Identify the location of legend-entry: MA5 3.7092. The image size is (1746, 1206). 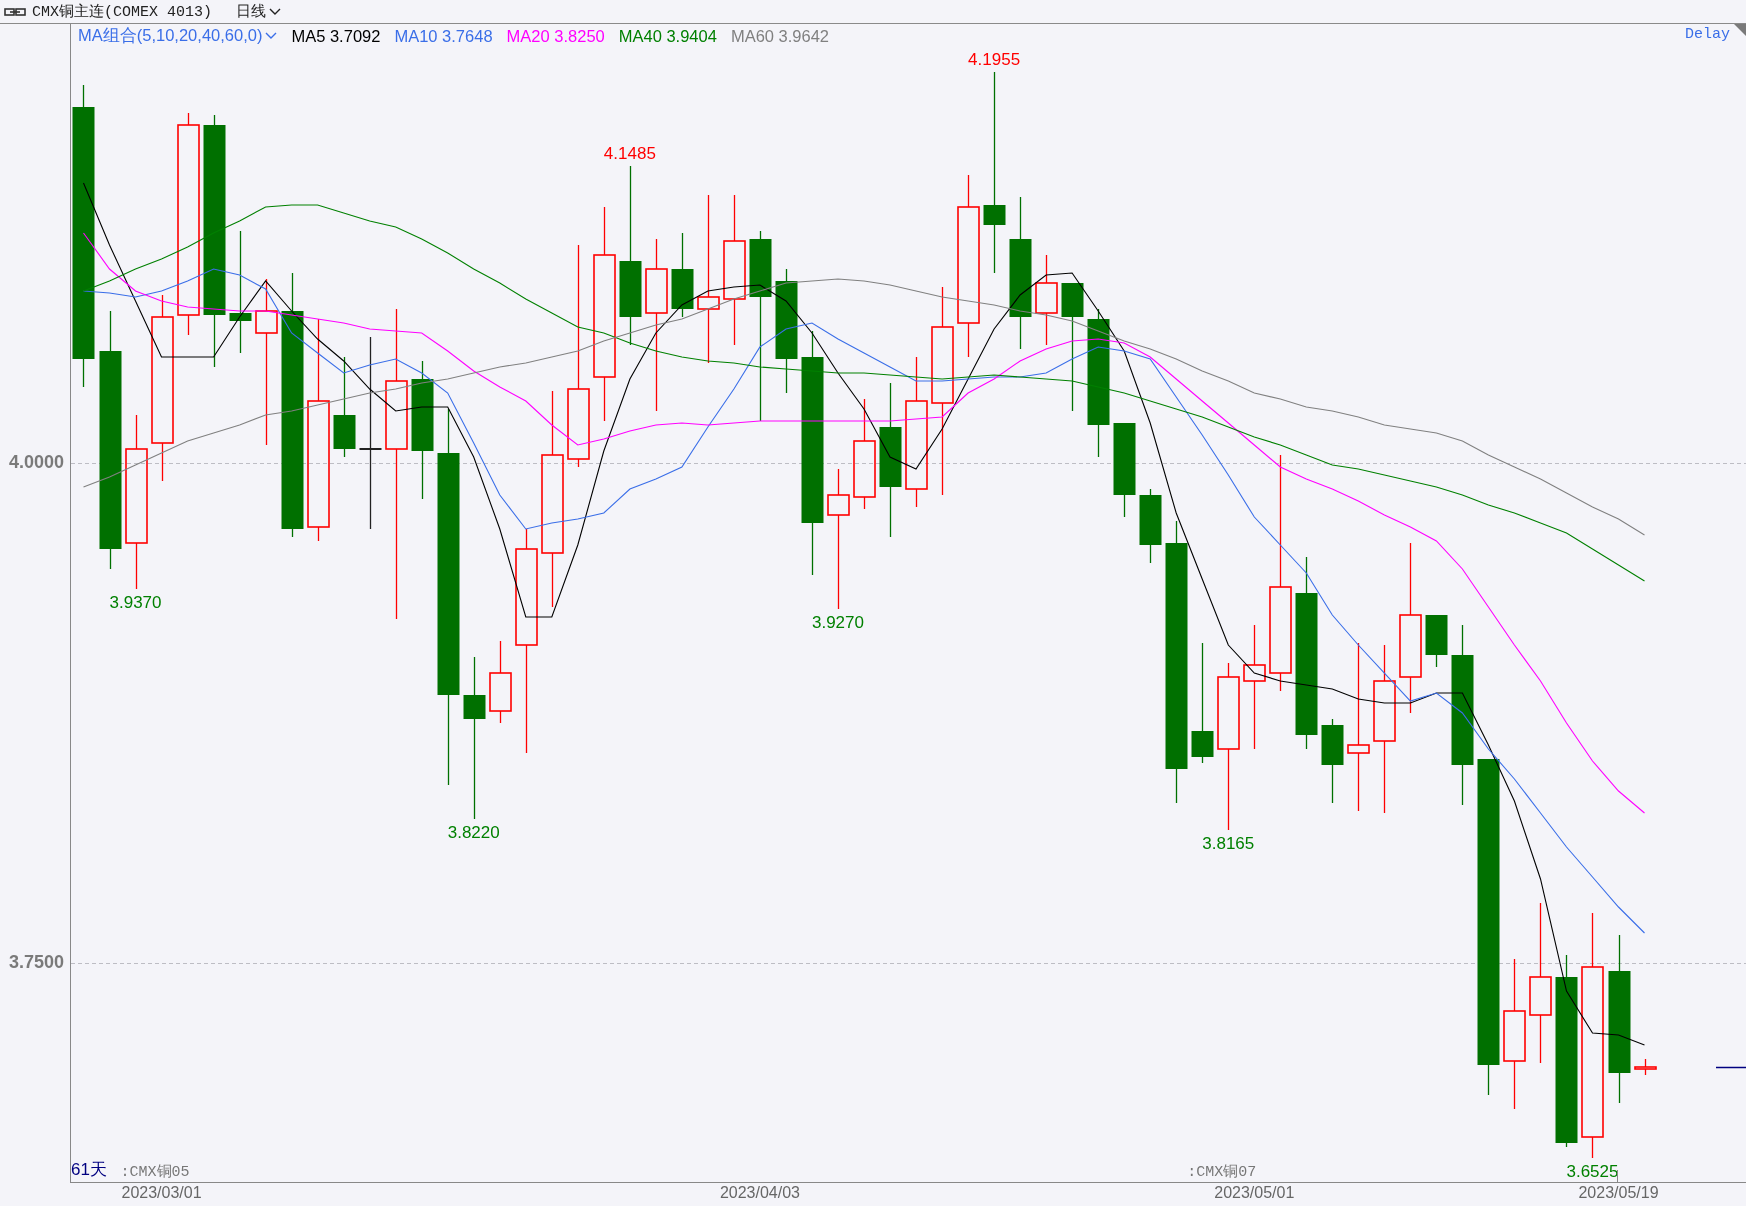
(336, 36).